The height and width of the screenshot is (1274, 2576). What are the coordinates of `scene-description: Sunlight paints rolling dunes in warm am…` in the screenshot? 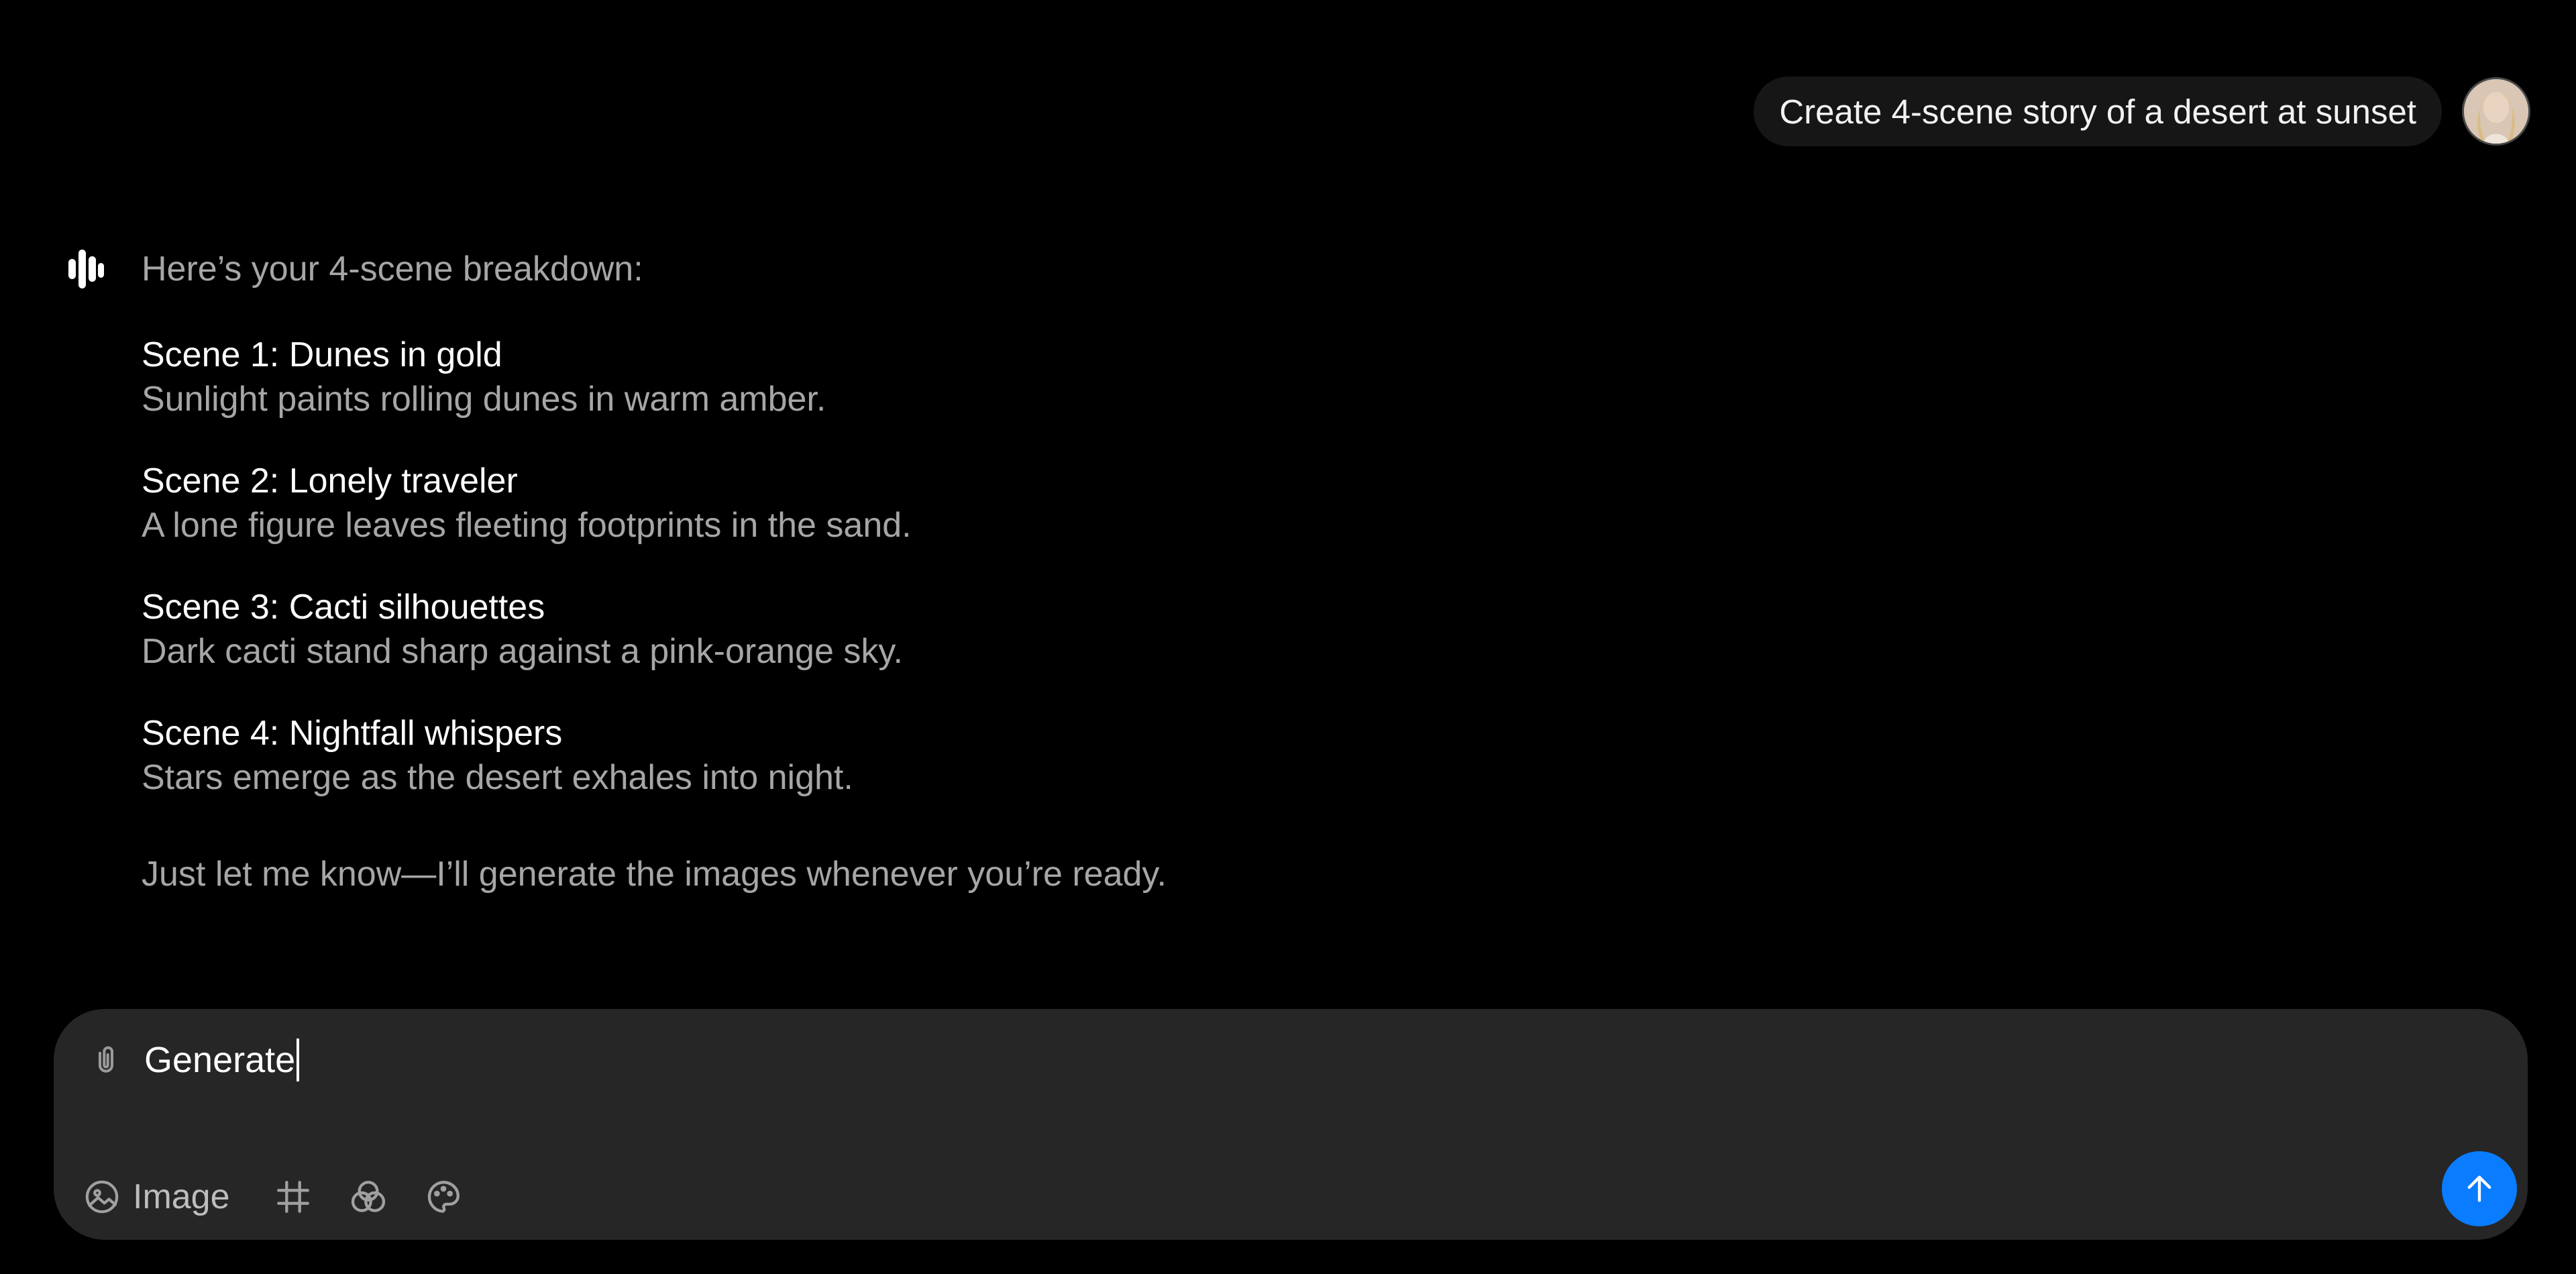 It's located at (484, 399).